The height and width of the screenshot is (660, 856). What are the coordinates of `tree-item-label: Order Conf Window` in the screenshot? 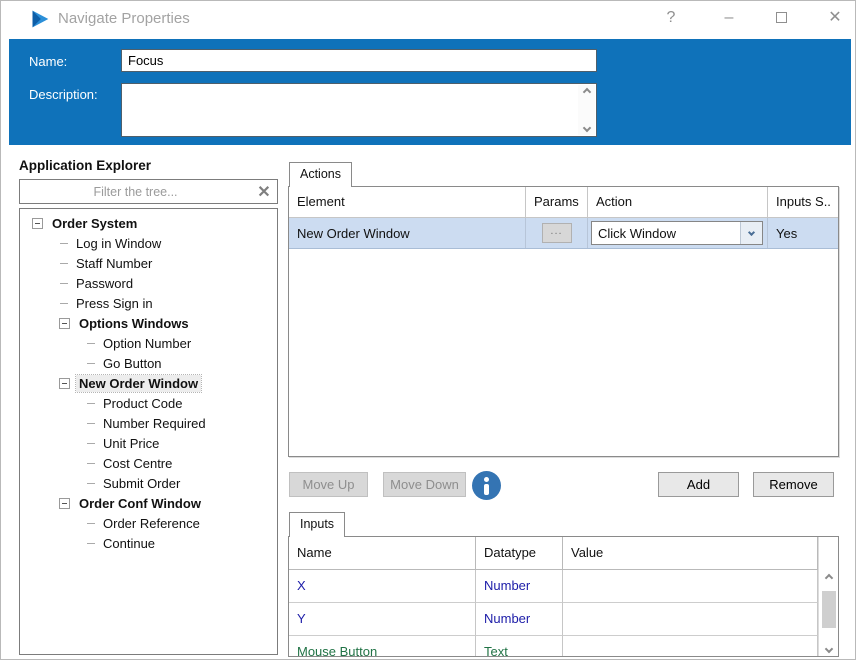 It's located at (140, 503).